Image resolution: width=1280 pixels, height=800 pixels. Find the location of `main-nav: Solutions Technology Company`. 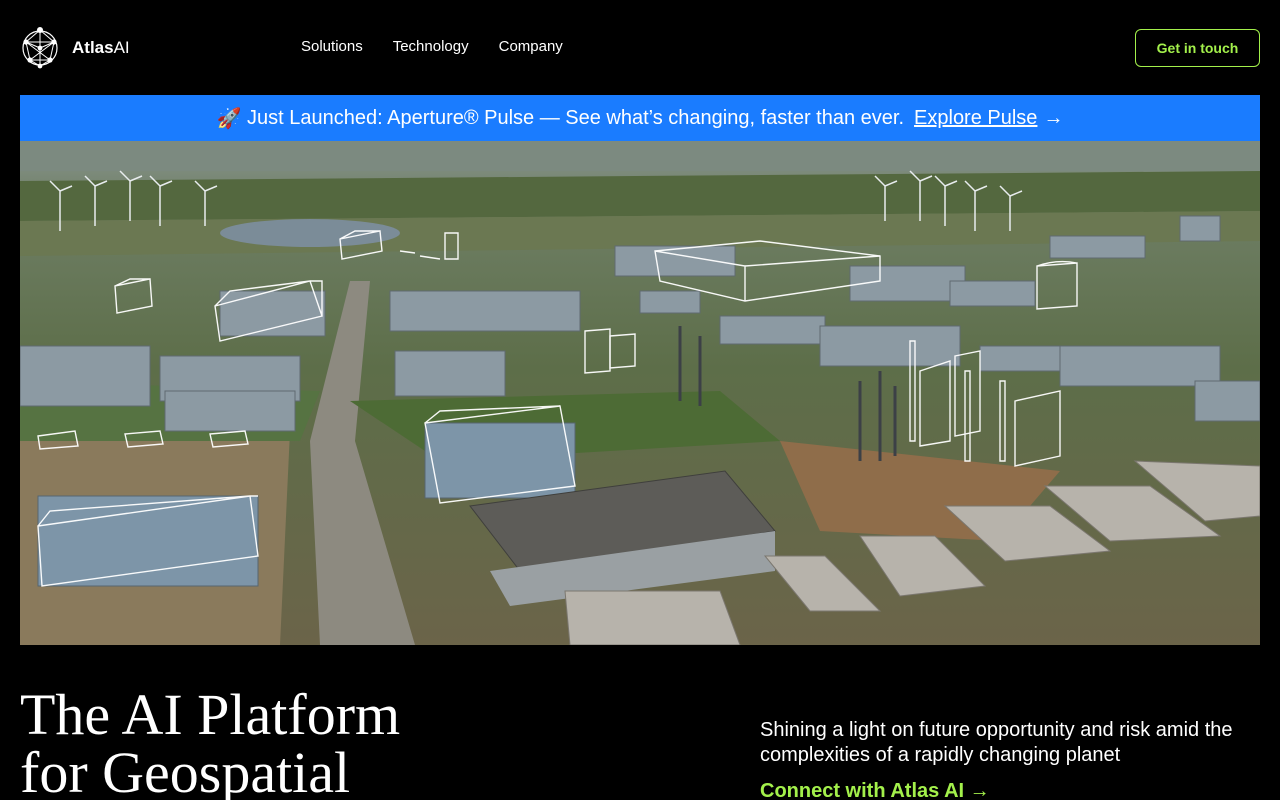

main-nav: Solutions Technology Company is located at coordinates (432, 46).